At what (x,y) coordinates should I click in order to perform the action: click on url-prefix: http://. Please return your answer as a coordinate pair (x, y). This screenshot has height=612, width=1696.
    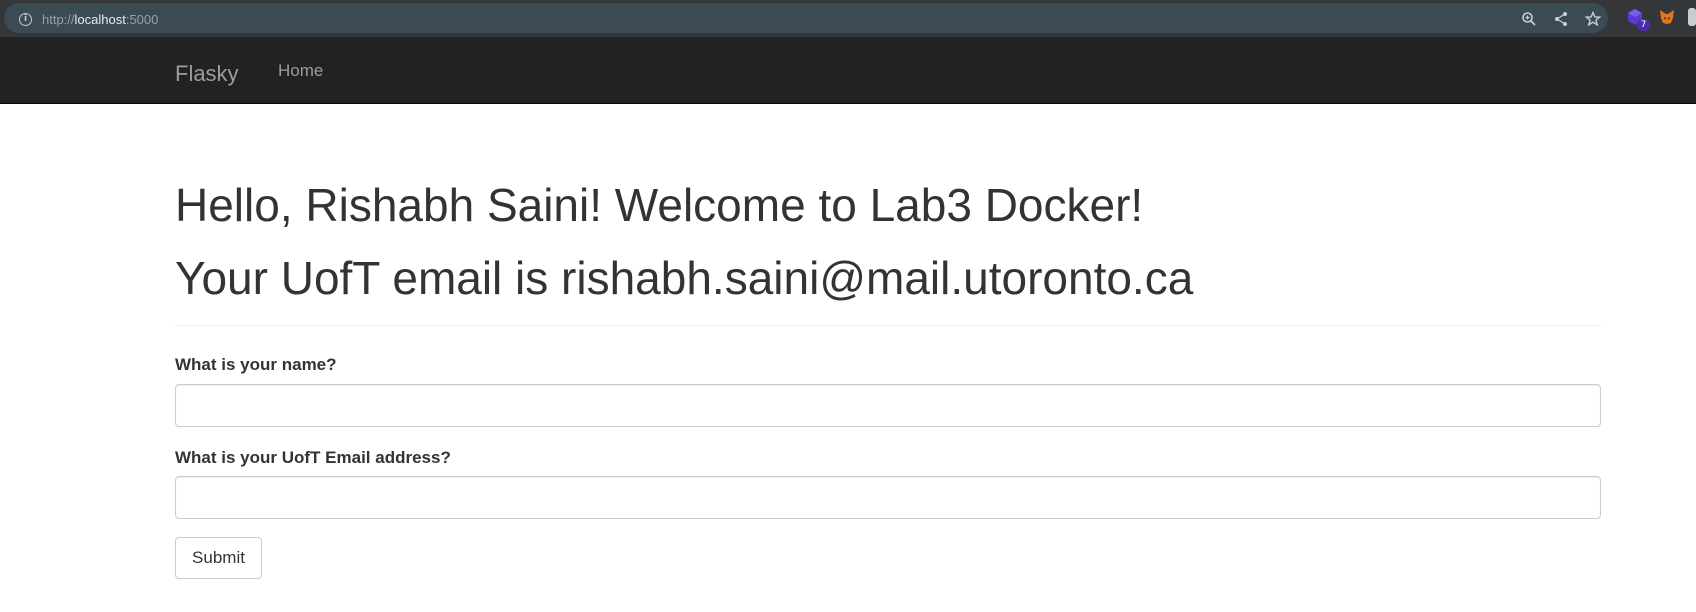
    Looking at the image, I should click on (58, 19).